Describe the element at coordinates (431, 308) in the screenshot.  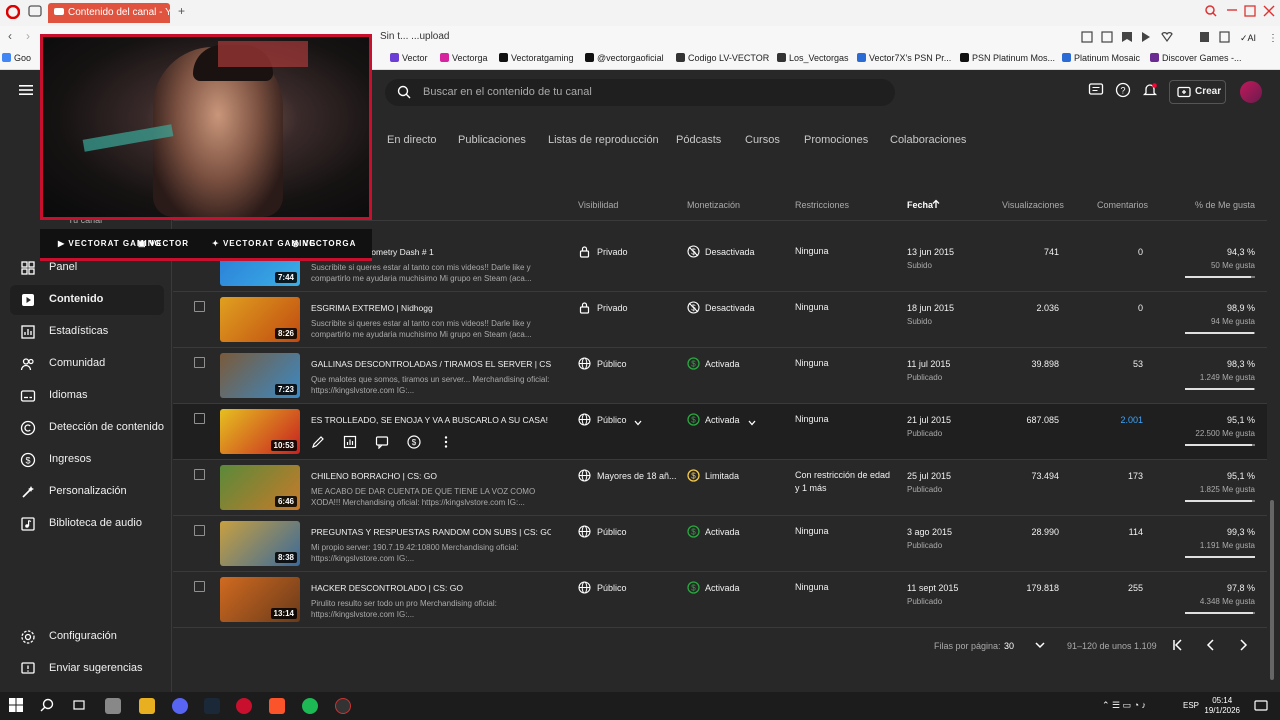
I see `video-title: ESGRIMA EXTREMO | Nidhogg` at that location.